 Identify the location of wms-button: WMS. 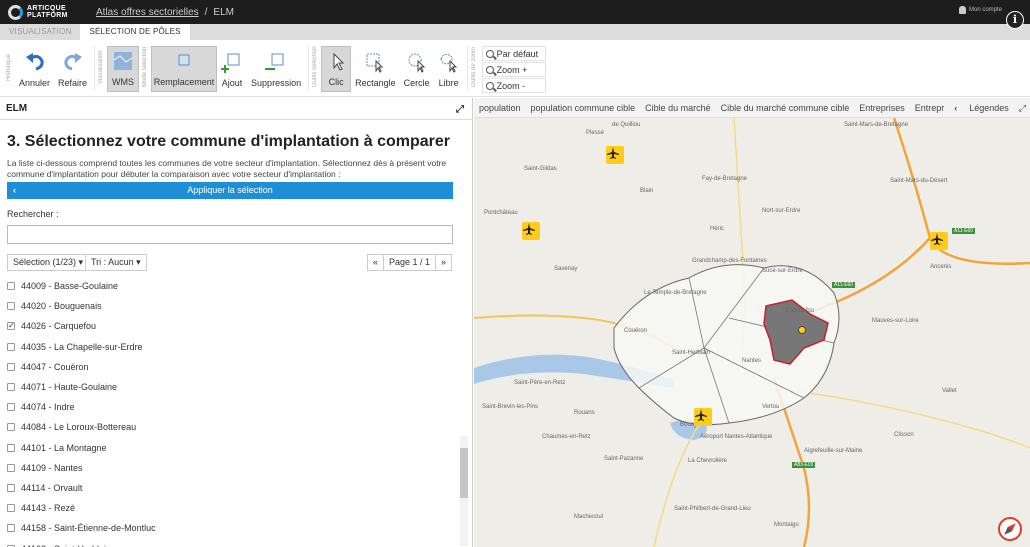
(123, 69).